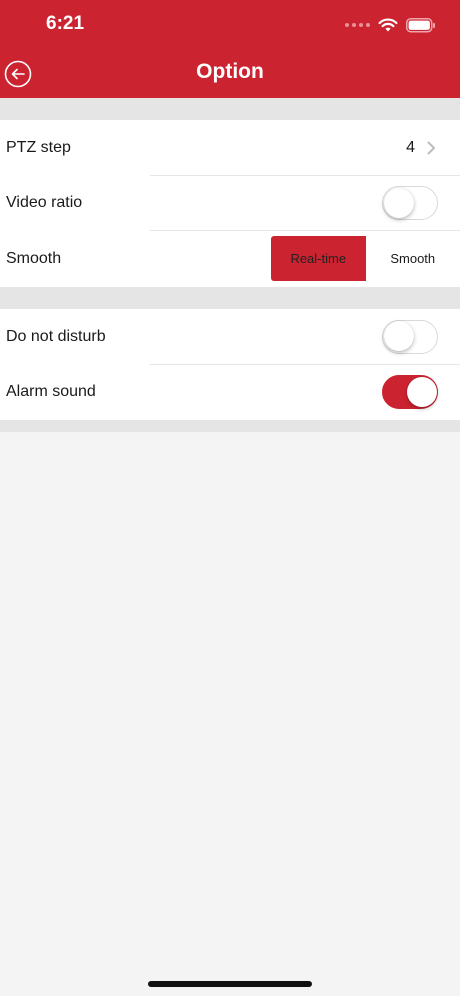 The image size is (460, 996). Describe the element at coordinates (56, 336) in the screenshot. I see `do-not-disturb-label: Do not disturb` at that location.